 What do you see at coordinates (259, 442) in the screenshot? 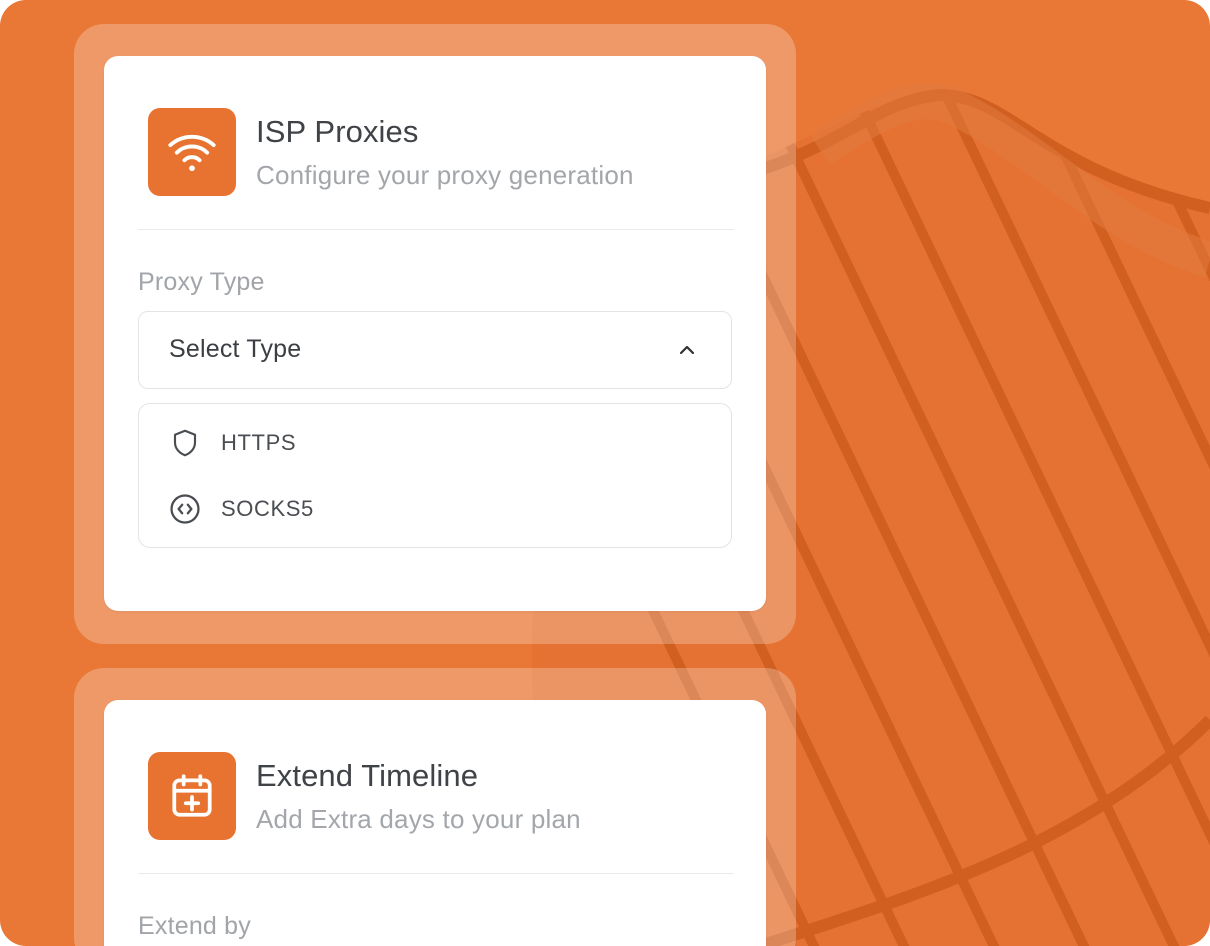
I see `option-label: HTTPS` at bounding box center [259, 442].